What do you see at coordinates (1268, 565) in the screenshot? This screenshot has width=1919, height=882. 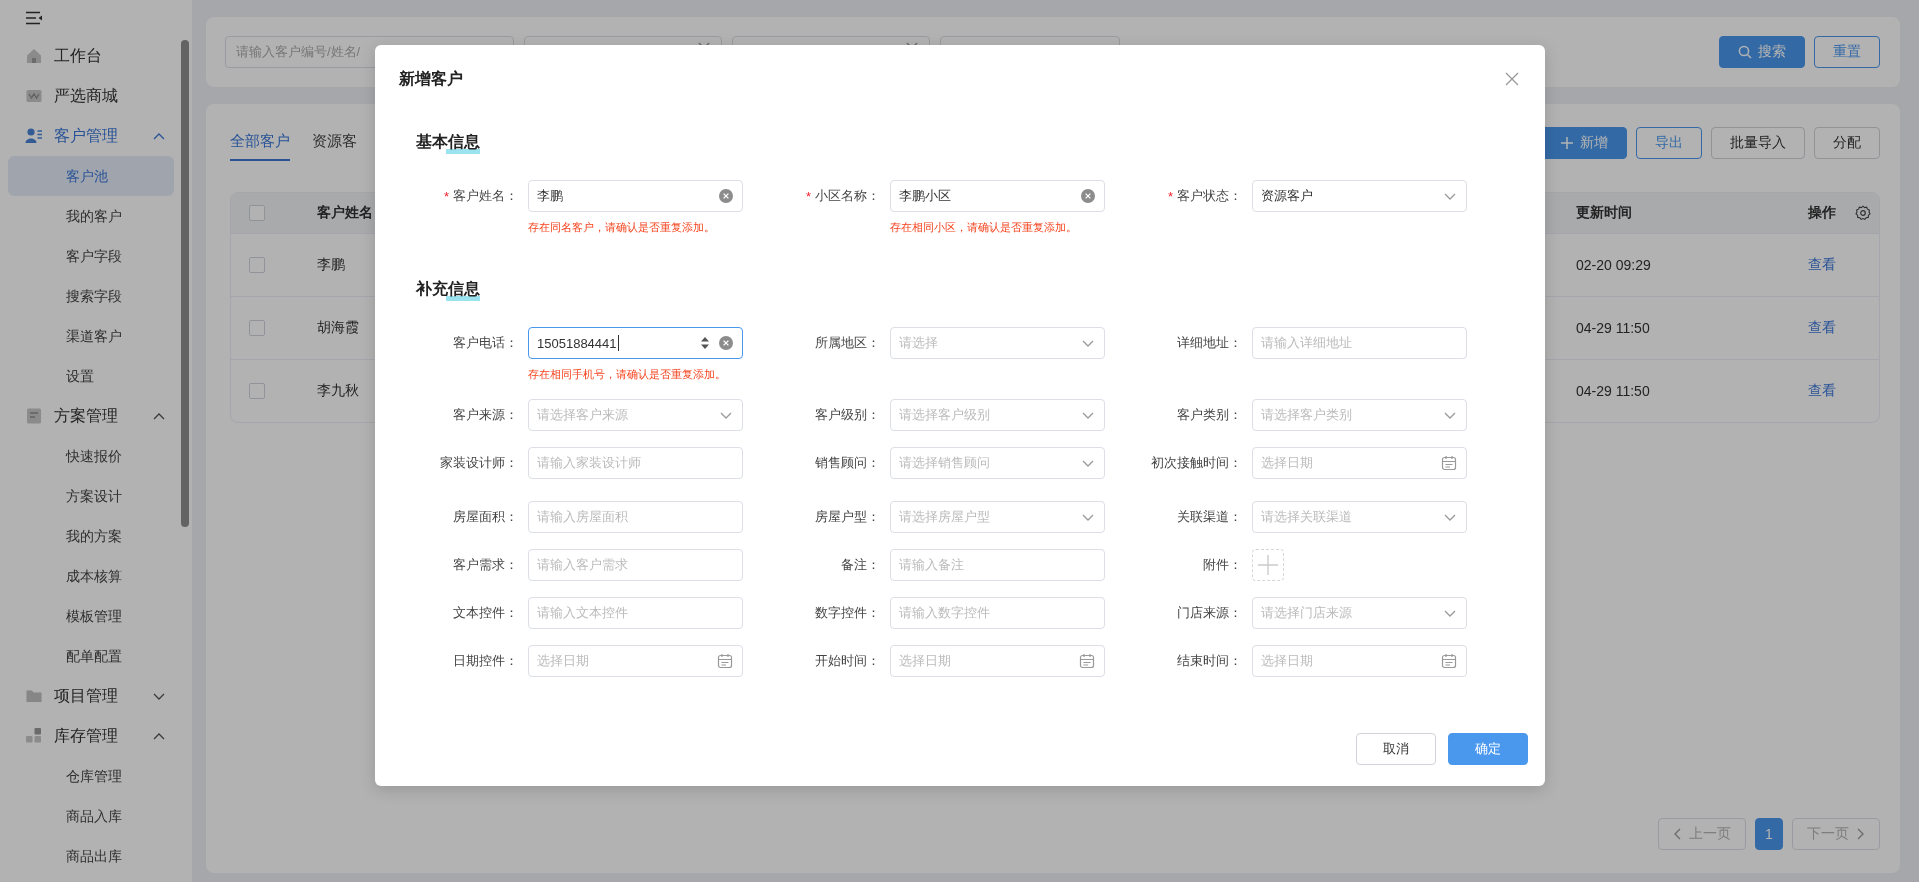 I see `upload-button` at bounding box center [1268, 565].